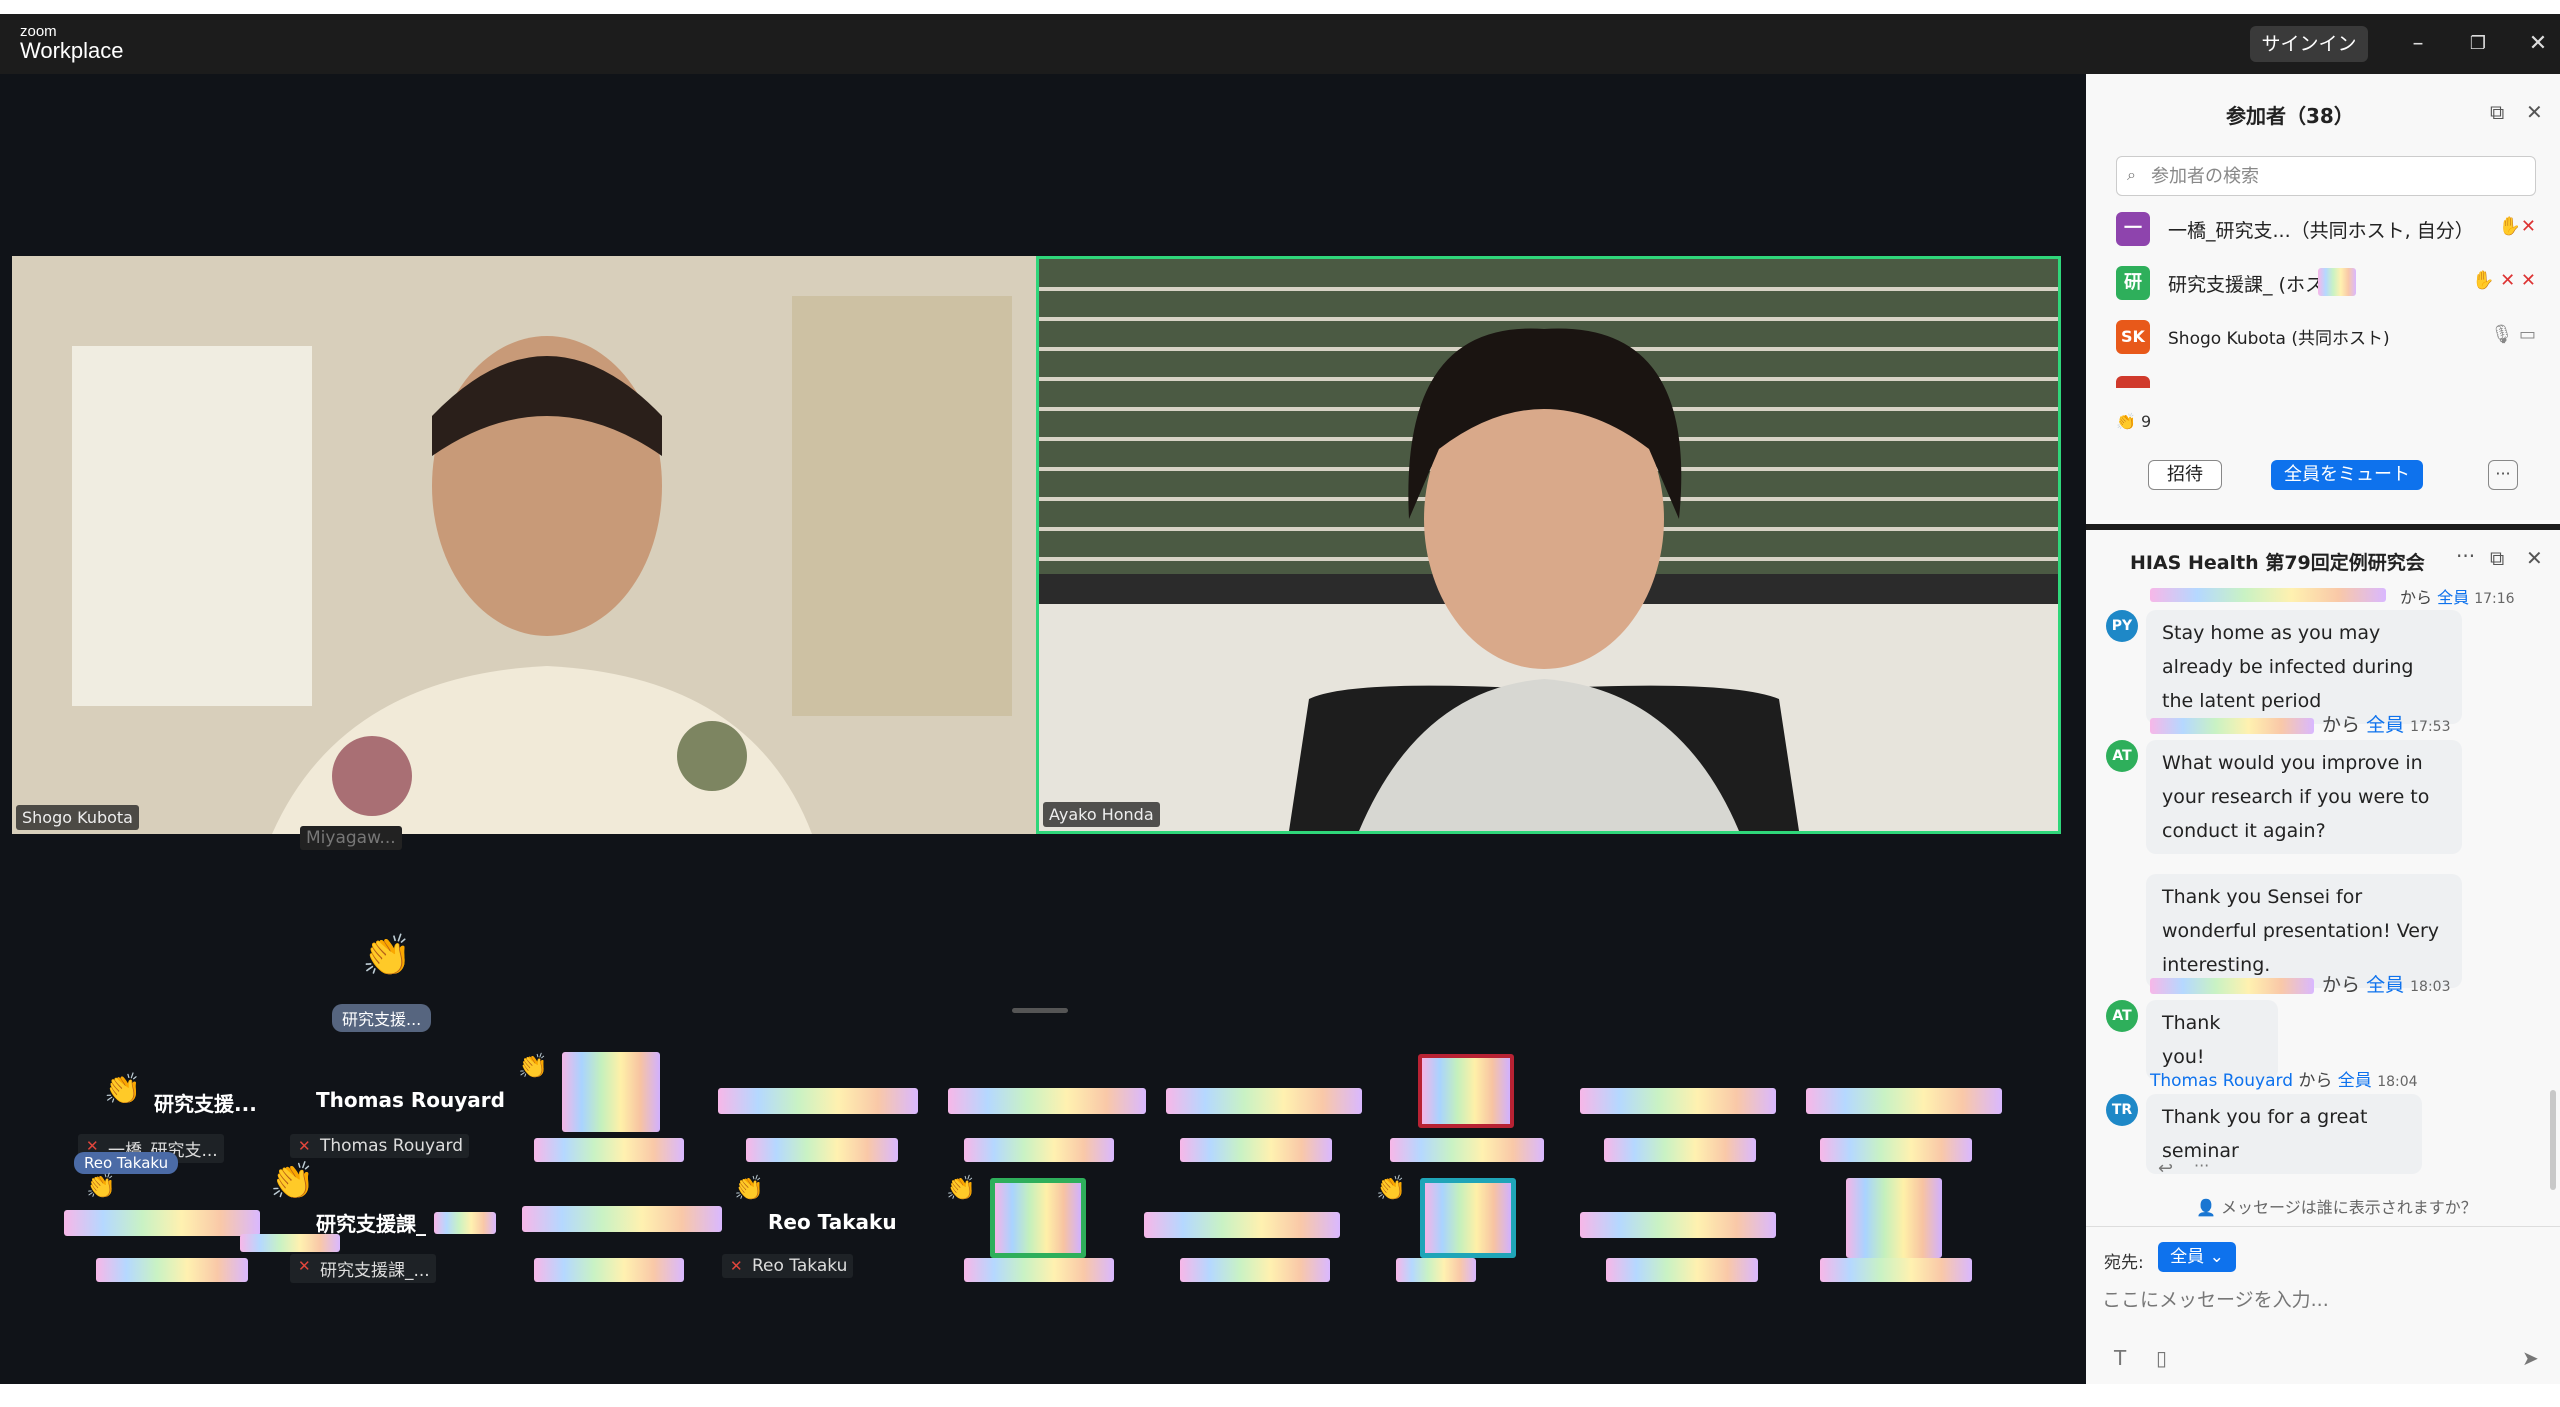 This screenshot has height=1407, width=2560. Describe the element at coordinates (126, 1163) in the screenshot. I see `reaction-name-pill: Reo Takaku` at that location.